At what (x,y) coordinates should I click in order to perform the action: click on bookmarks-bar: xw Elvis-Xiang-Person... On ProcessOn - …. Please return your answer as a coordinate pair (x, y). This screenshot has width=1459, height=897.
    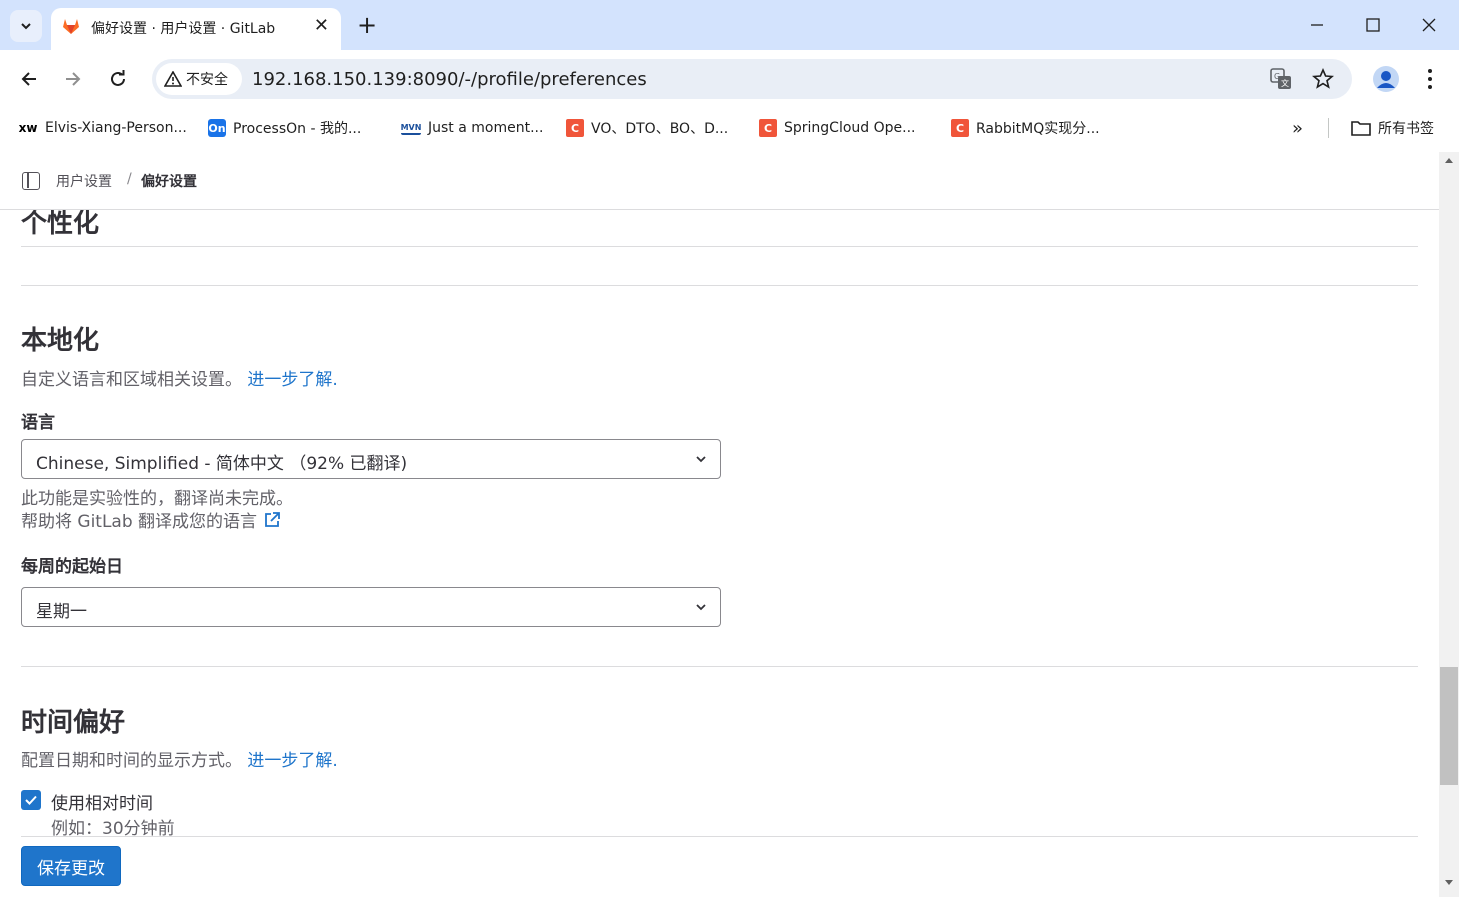
    Looking at the image, I should click on (729, 128).